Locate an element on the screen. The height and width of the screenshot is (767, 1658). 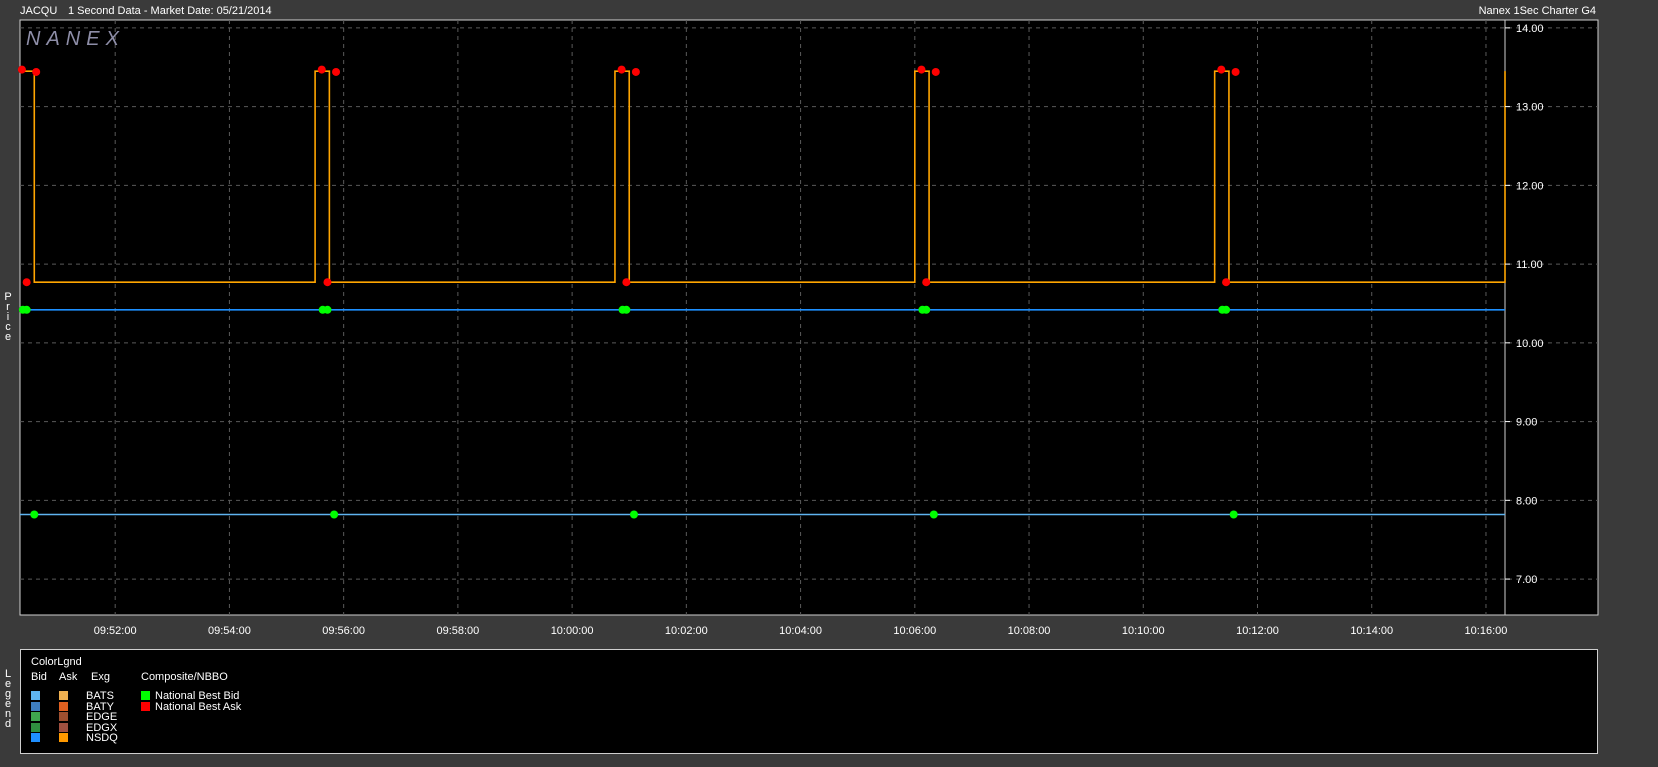
y-axis-side-label-letter: e is located at coordinates (8, 337).